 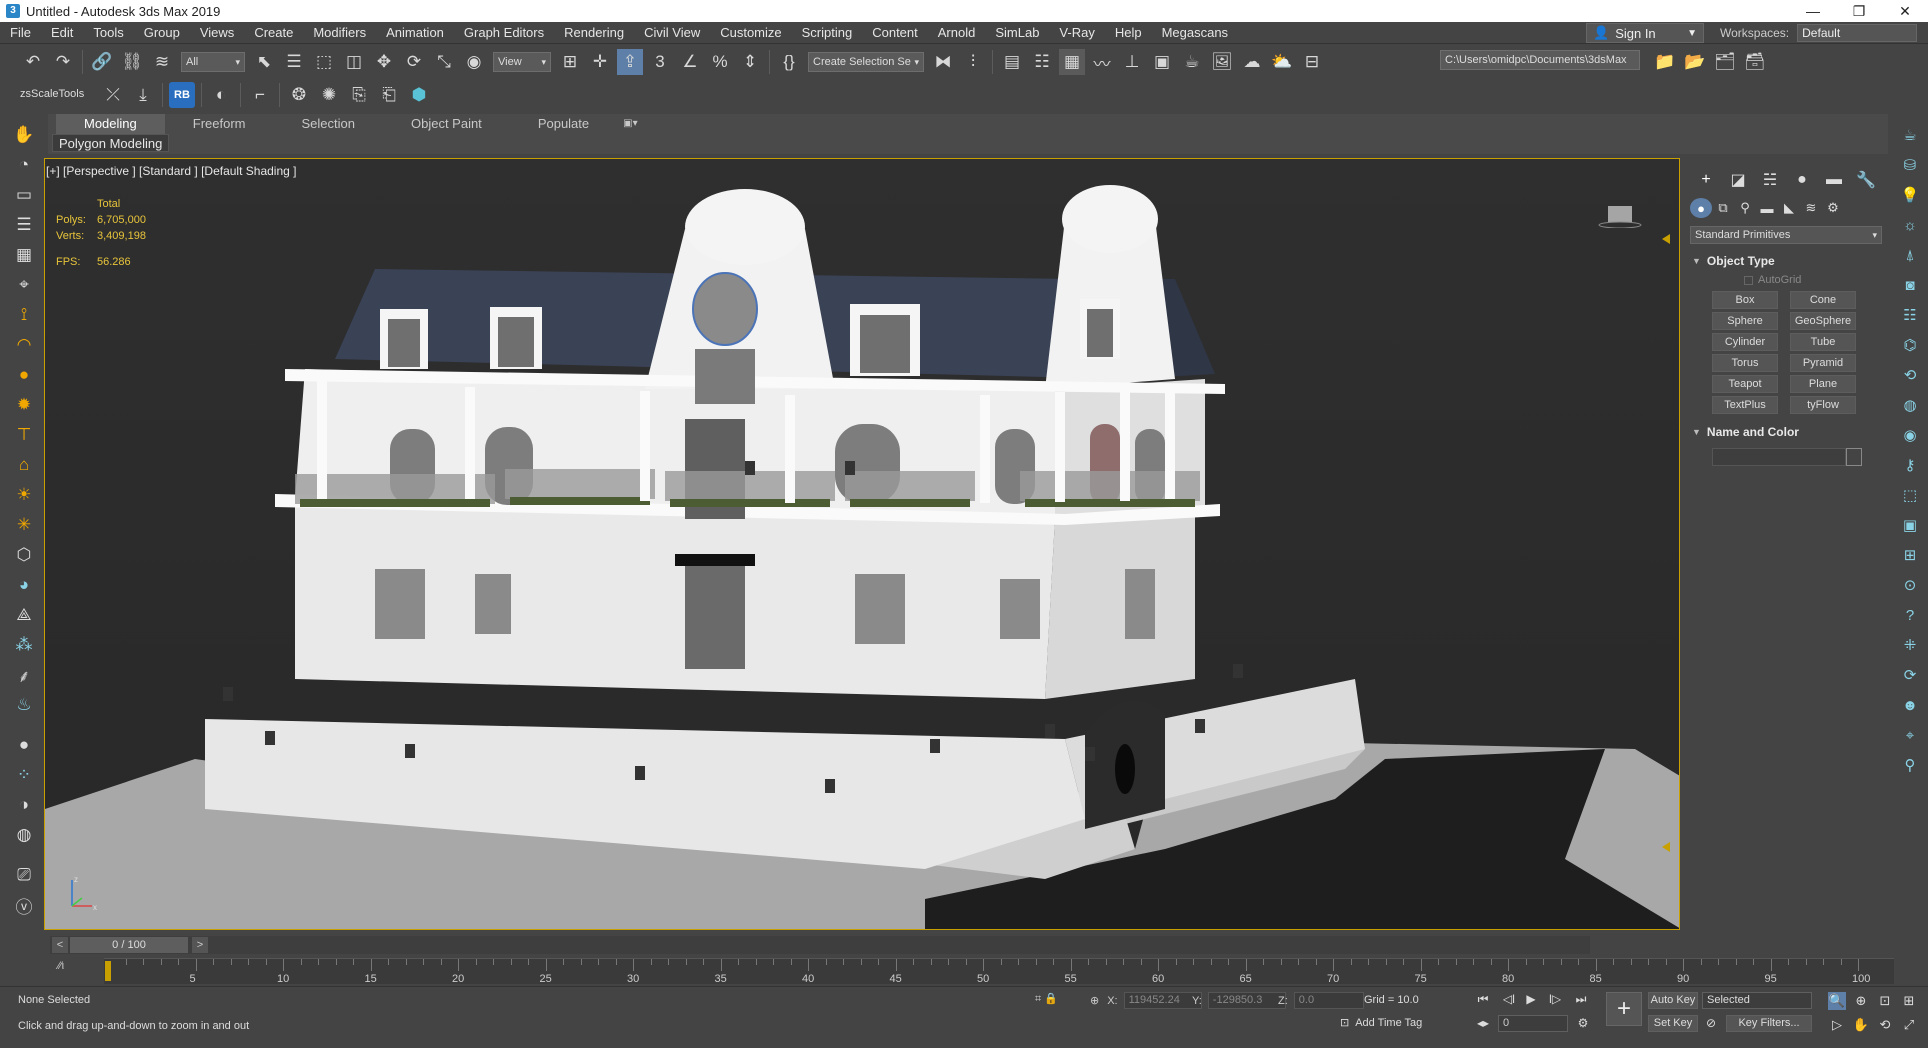 I want to click on tube-button: Tube, so click(x=1823, y=342).